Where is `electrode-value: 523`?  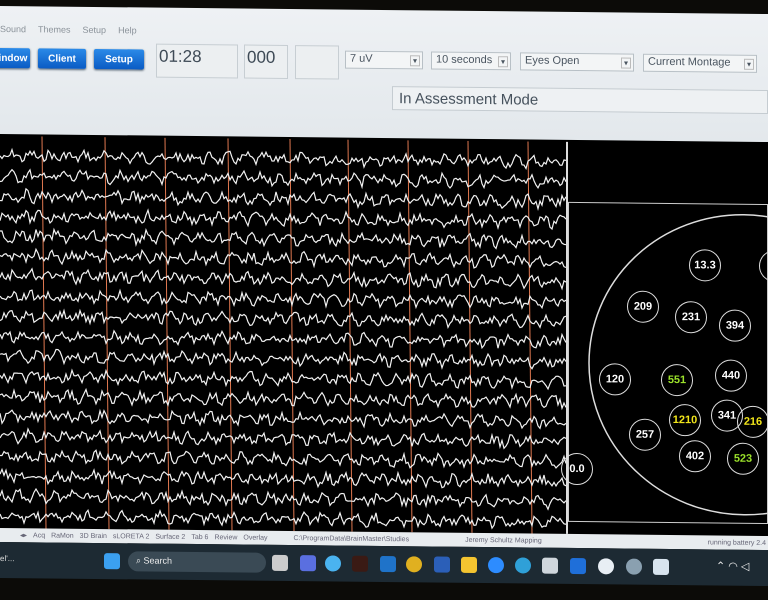 electrode-value: 523 is located at coordinates (743, 458).